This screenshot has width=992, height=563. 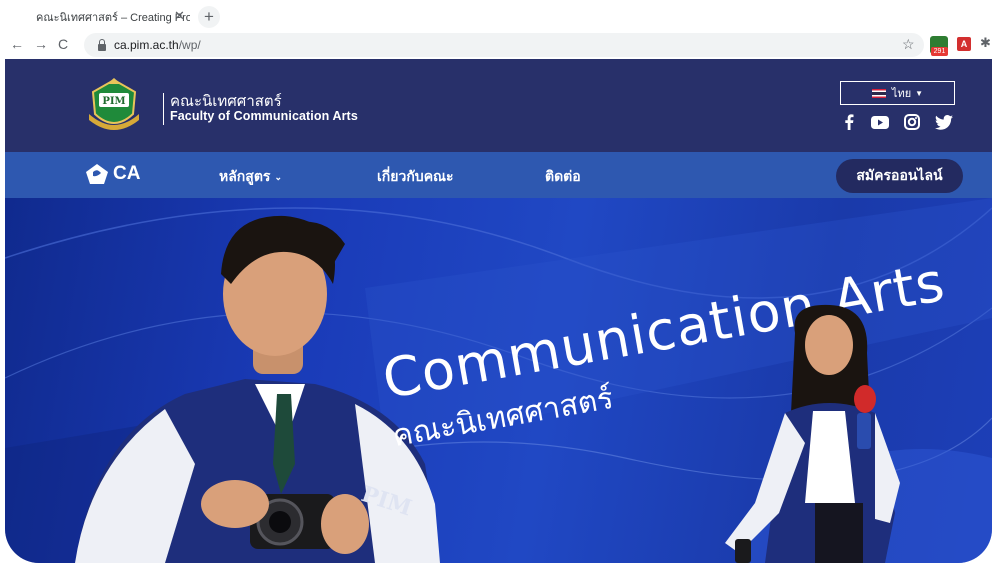 I want to click on language-selector: ไทย ▼, so click(x=897, y=93).